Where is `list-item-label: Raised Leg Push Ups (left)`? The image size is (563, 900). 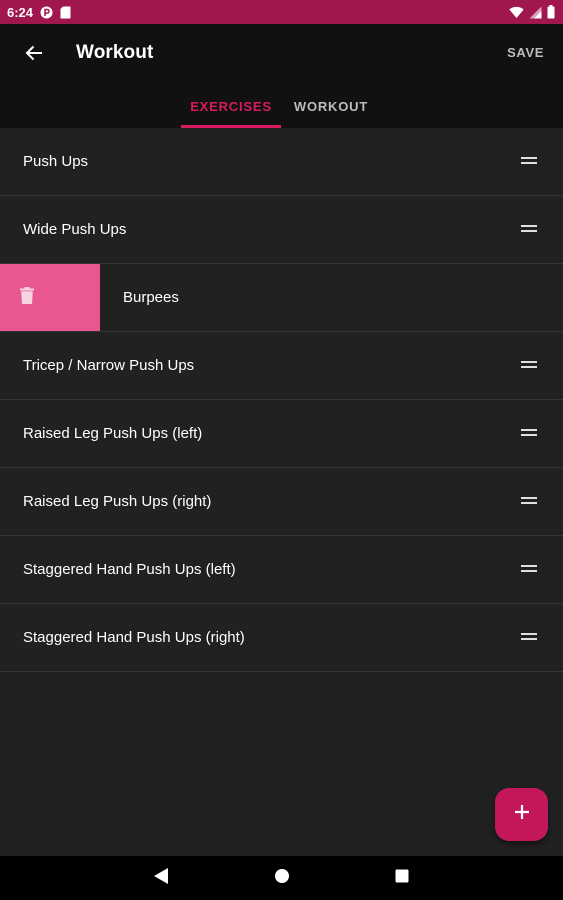
list-item-label: Raised Leg Push Ups (left) is located at coordinates (113, 433).